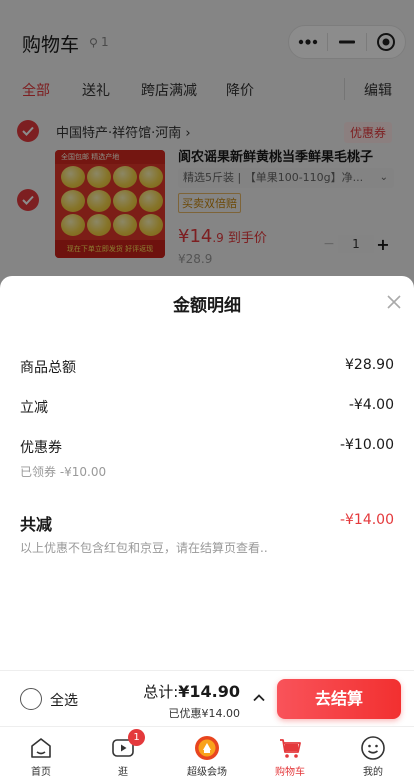 This screenshot has height=780, width=414. I want to click on close-icon, so click(394, 302).